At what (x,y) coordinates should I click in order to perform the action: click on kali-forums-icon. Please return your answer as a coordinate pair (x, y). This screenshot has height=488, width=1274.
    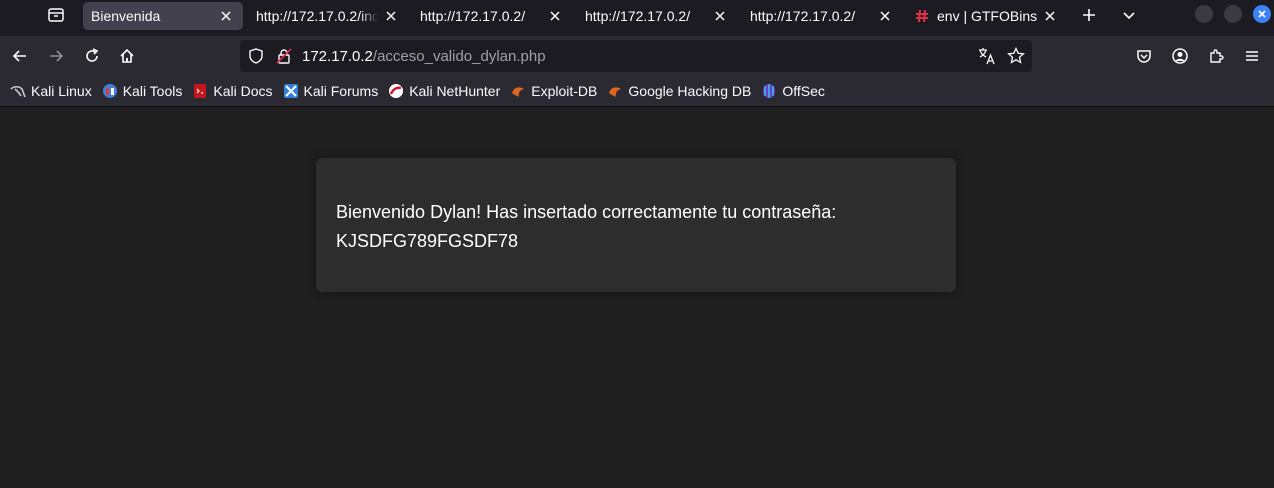
    Looking at the image, I should click on (291, 91).